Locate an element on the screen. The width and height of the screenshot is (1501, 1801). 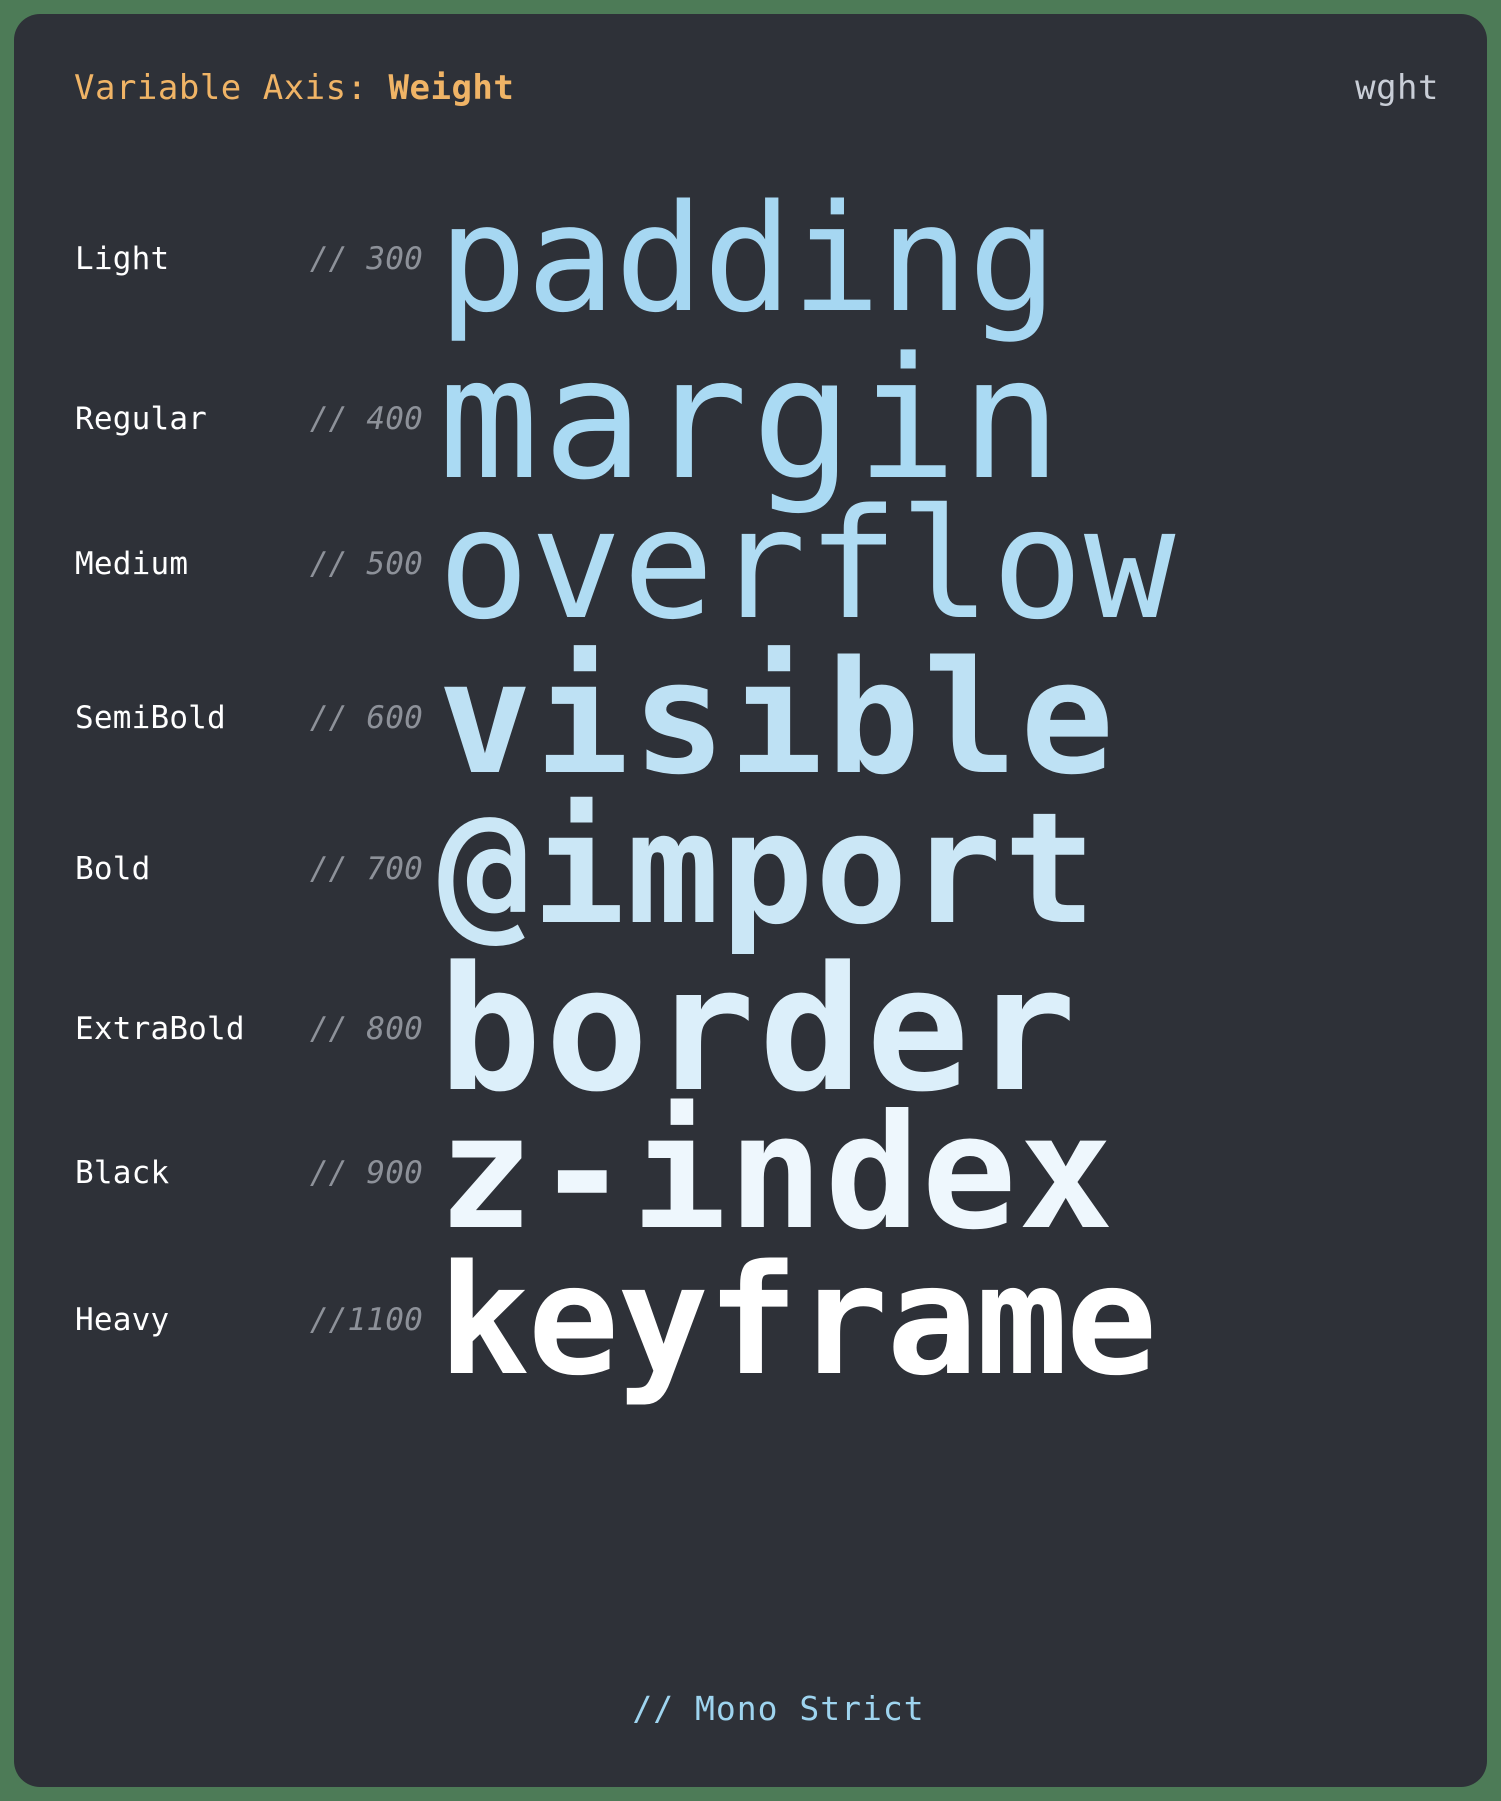
weight-name: SemiBold is located at coordinates (150, 718).